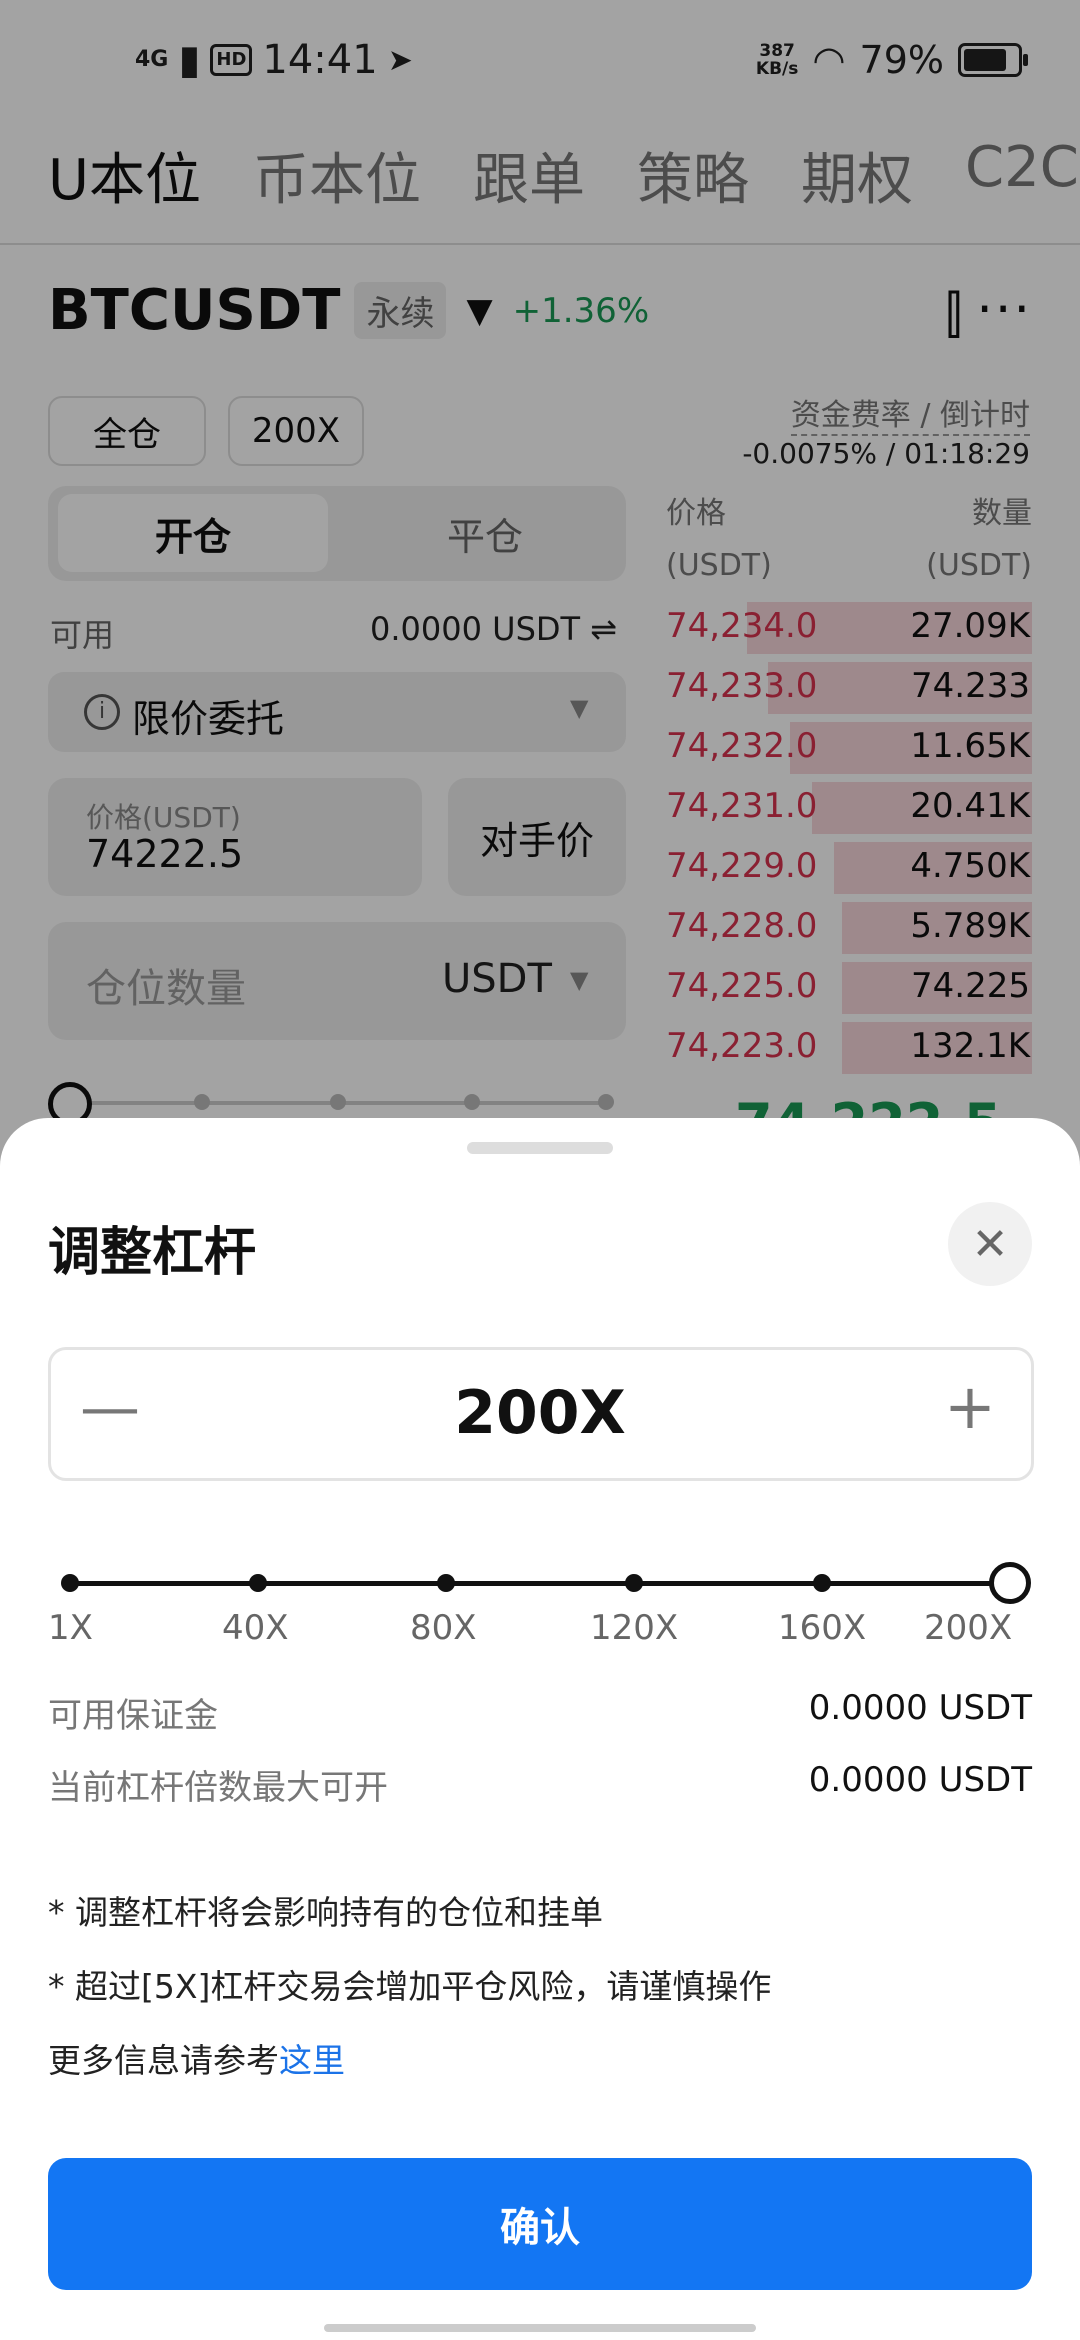 The height and width of the screenshot is (2340, 1080). I want to click on note-position-impact: * 调整杠杆将会影响持有的仓位和挂单, so click(325, 1912).